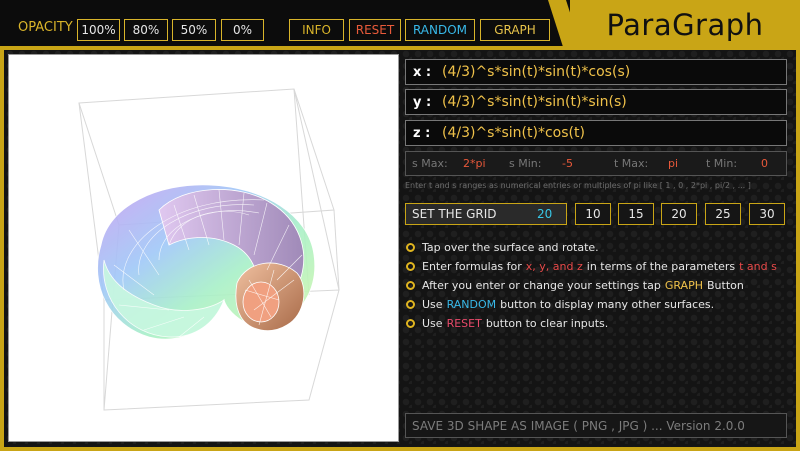  I want to click on opacity-100-button: 100%, so click(98, 30).